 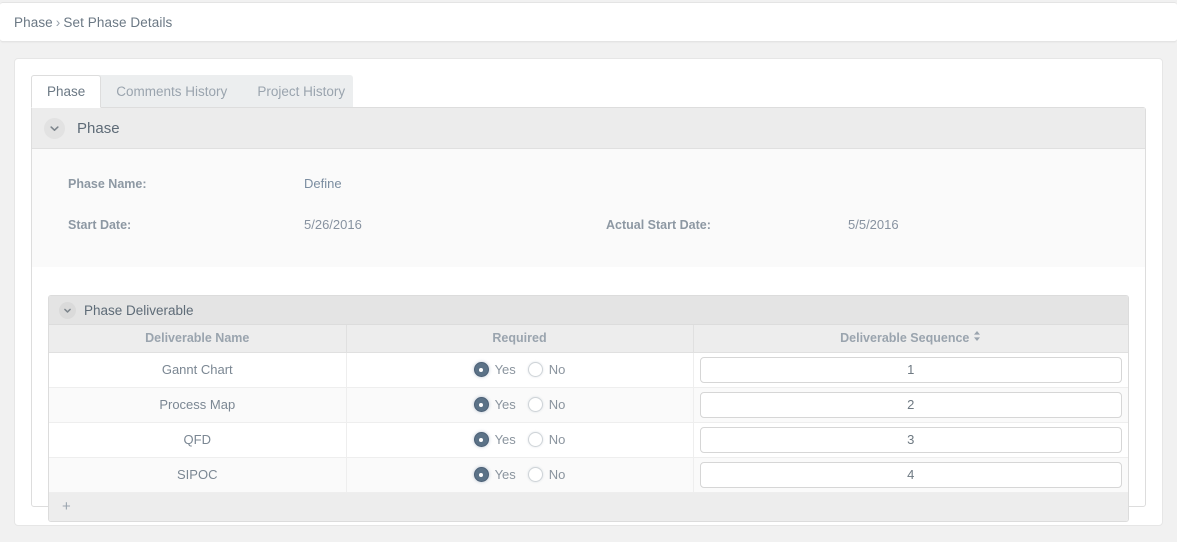 I want to click on breadcrumb: Phase › Set Phase Details, so click(x=93, y=22).